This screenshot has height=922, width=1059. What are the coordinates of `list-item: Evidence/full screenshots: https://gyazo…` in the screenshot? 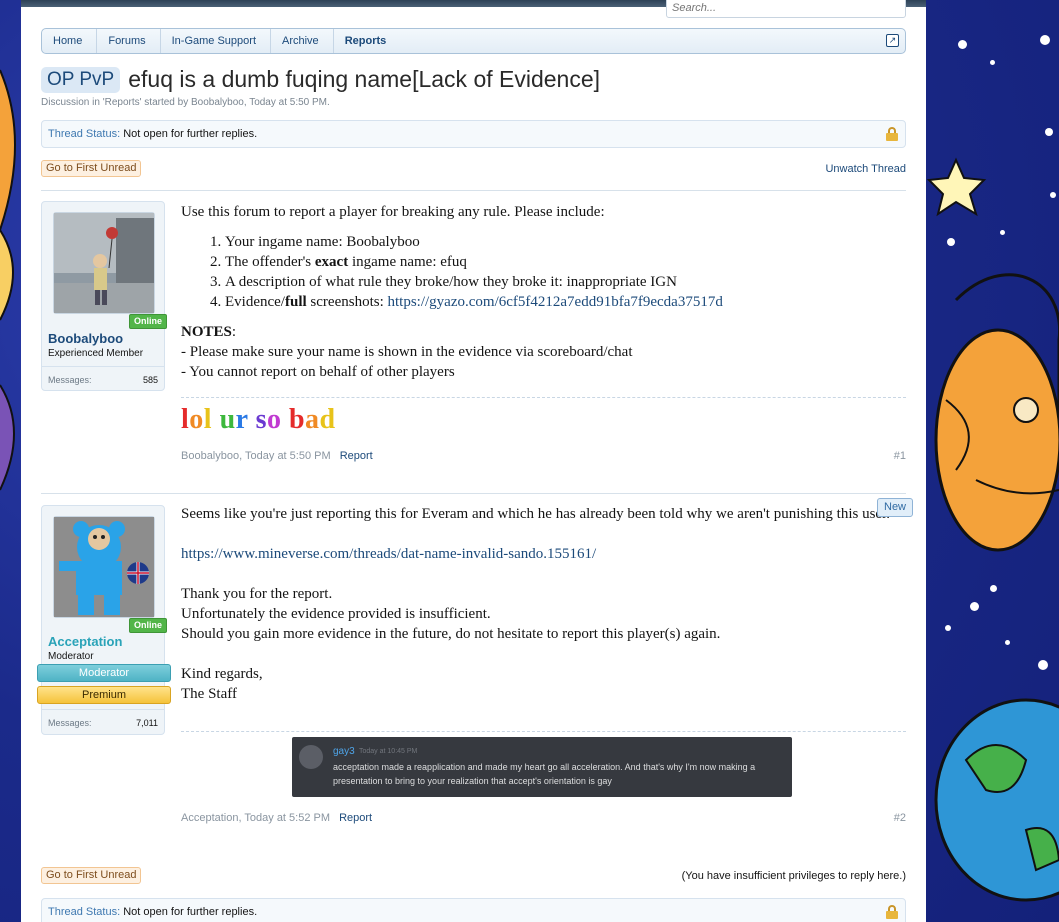 It's located at (565, 302).